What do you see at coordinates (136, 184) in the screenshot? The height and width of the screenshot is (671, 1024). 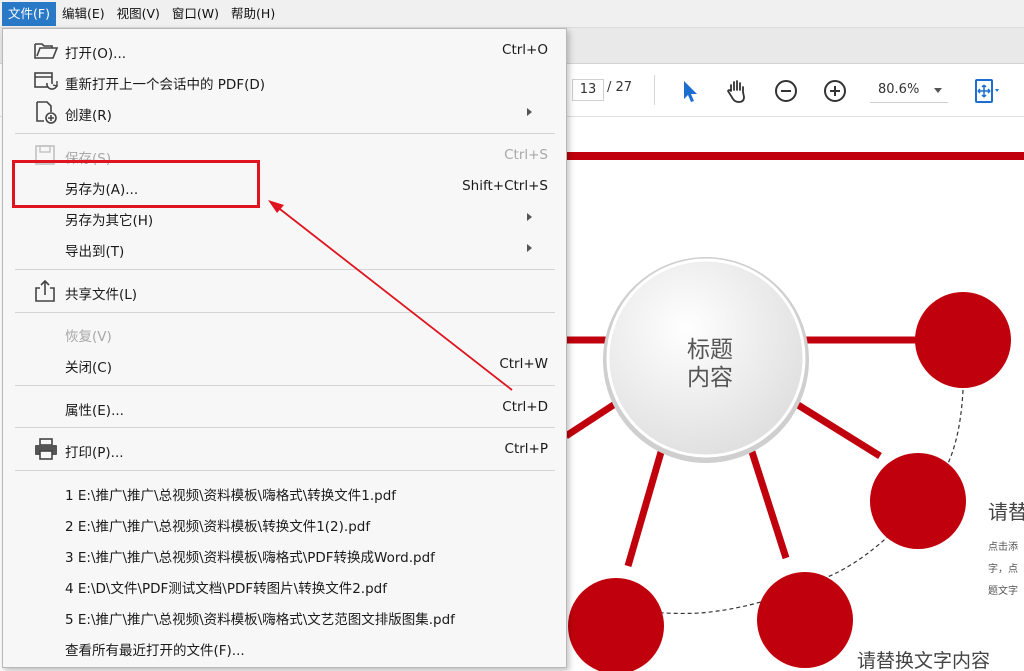 I see `highlight-rectangle` at bounding box center [136, 184].